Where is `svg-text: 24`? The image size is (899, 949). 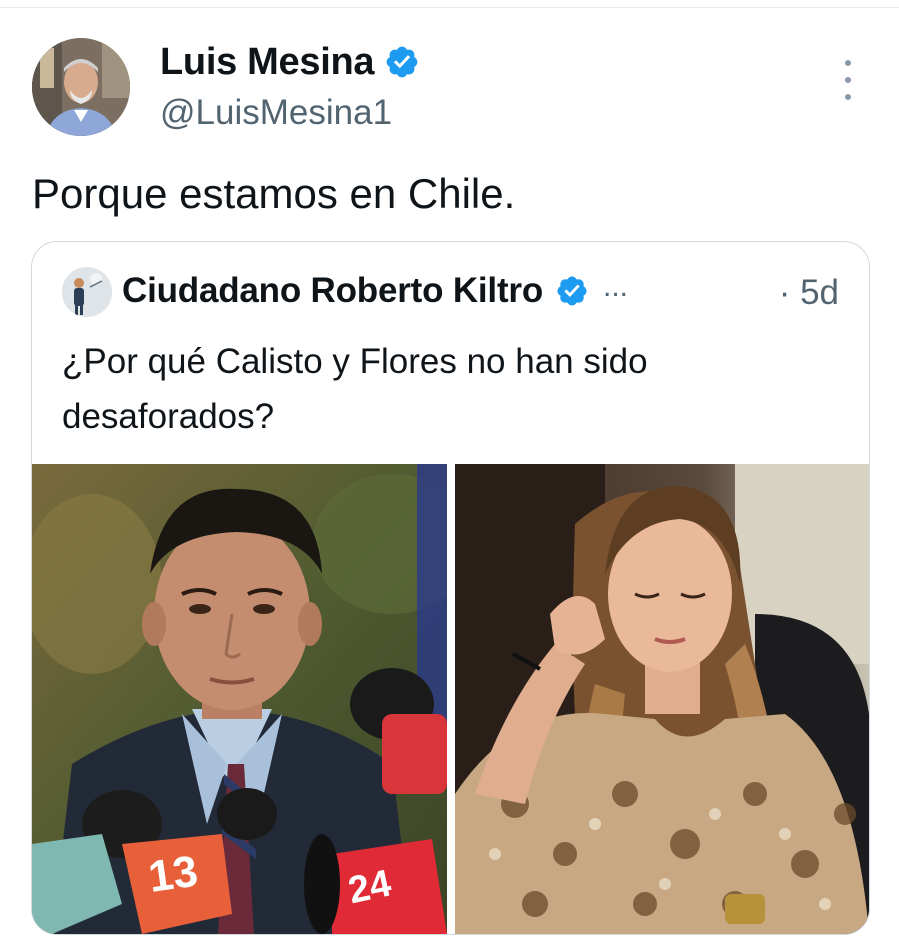 svg-text: 24 is located at coordinates (370, 887).